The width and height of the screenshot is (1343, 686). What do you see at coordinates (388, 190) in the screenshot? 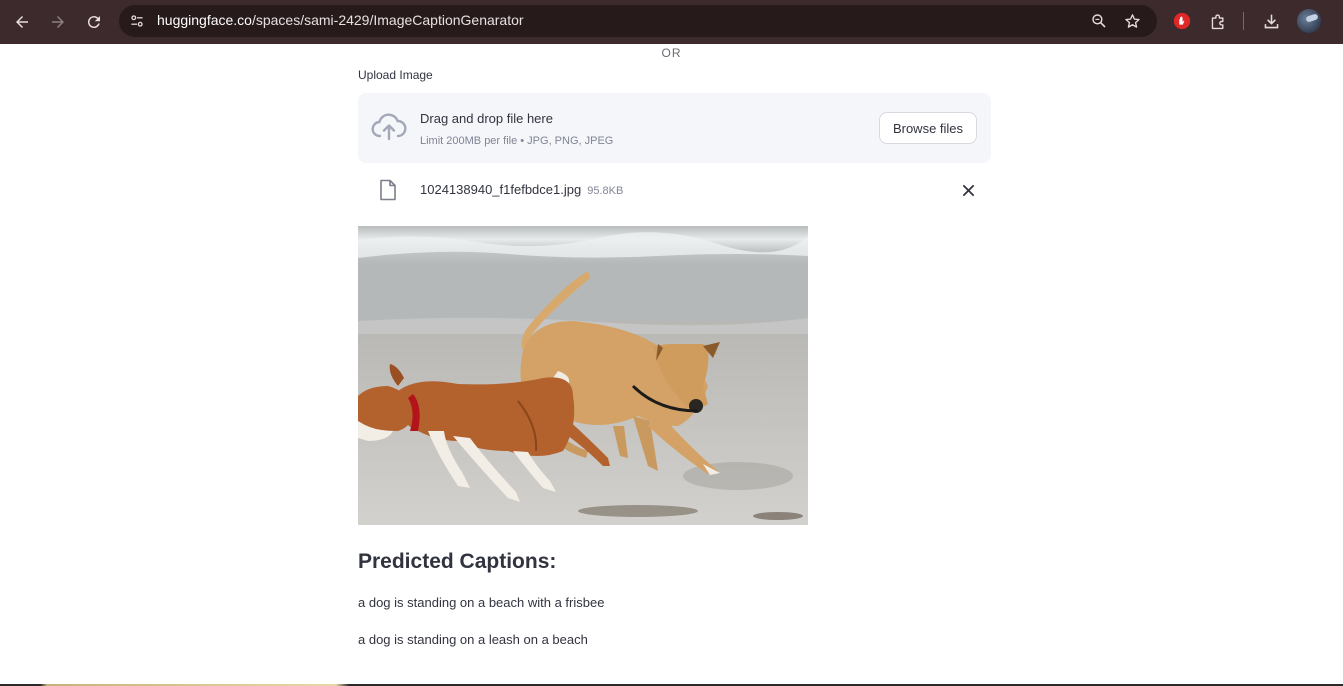
I see `file-icon` at bounding box center [388, 190].